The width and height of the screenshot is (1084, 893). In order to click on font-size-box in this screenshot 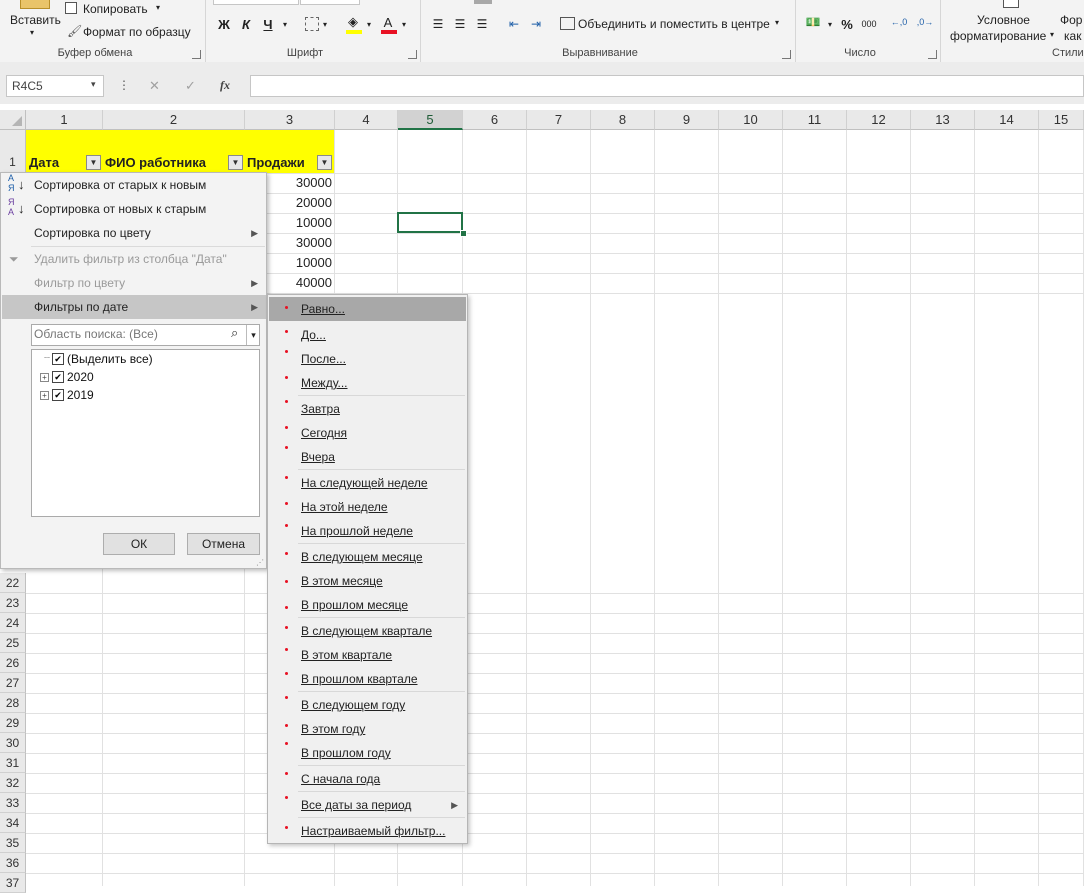, I will do `click(256, 2)`.